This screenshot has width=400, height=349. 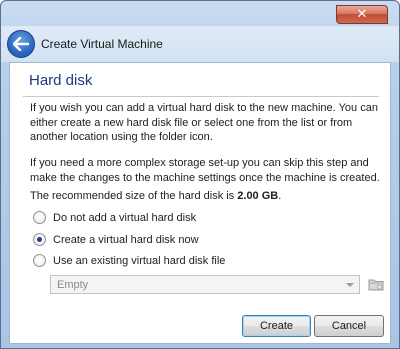 What do you see at coordinates (39, 239) in the screenshot?
I see `radio-create-disk` at bounding box center [39, 239].